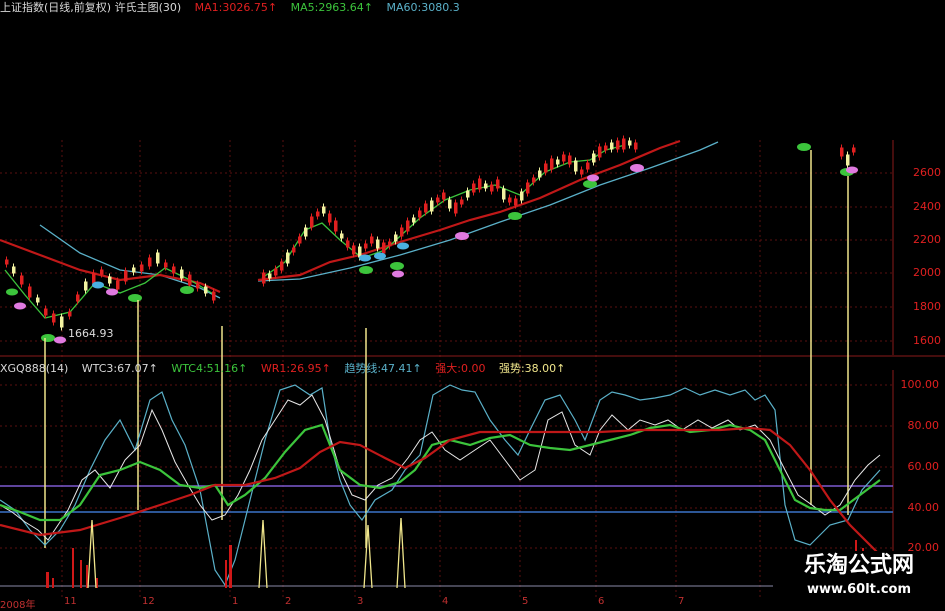 Image resolution: width=945 pixels, height=611 pixels. What do you see at coordinates (288, 601) in the screenshot?
I see `date-tick: 2` at bounding box center [288, 601].